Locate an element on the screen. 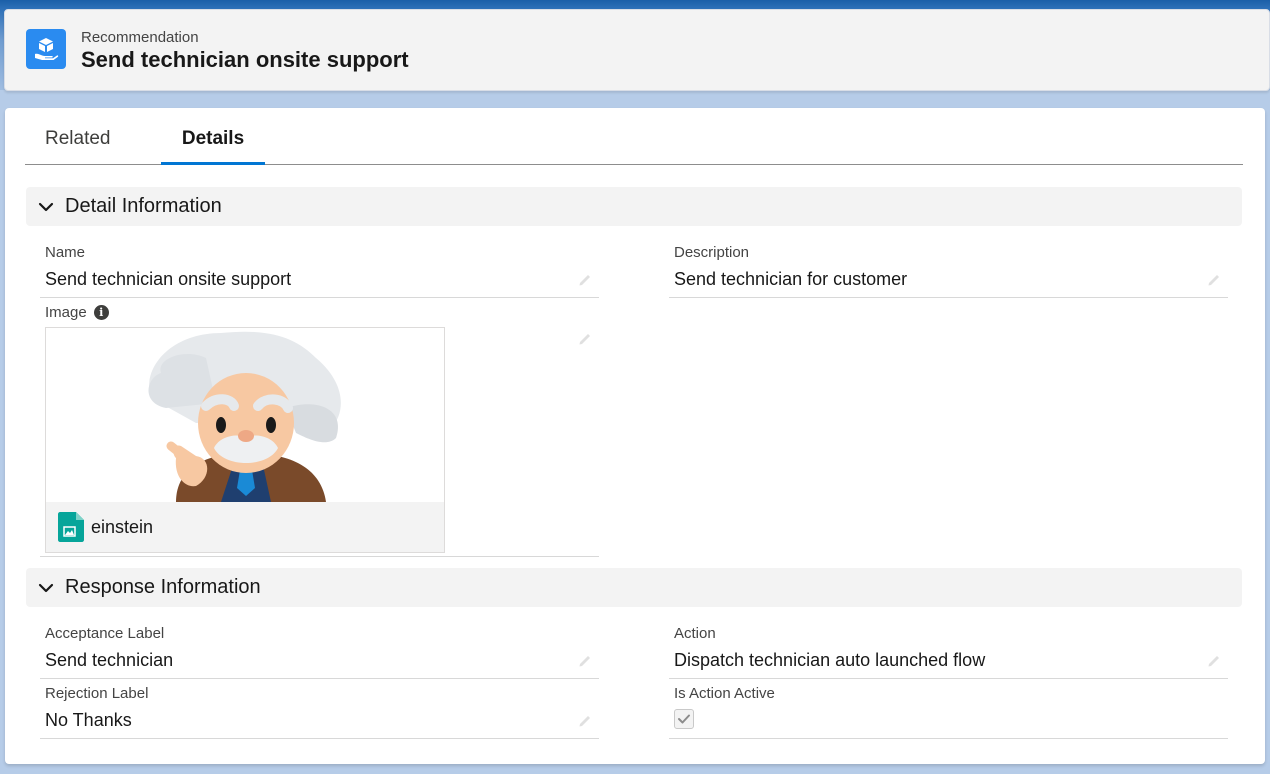 Image resolution: width=1270 pixels, height=774 pixels. field-label: Image i is located at coordinates (319, 312).